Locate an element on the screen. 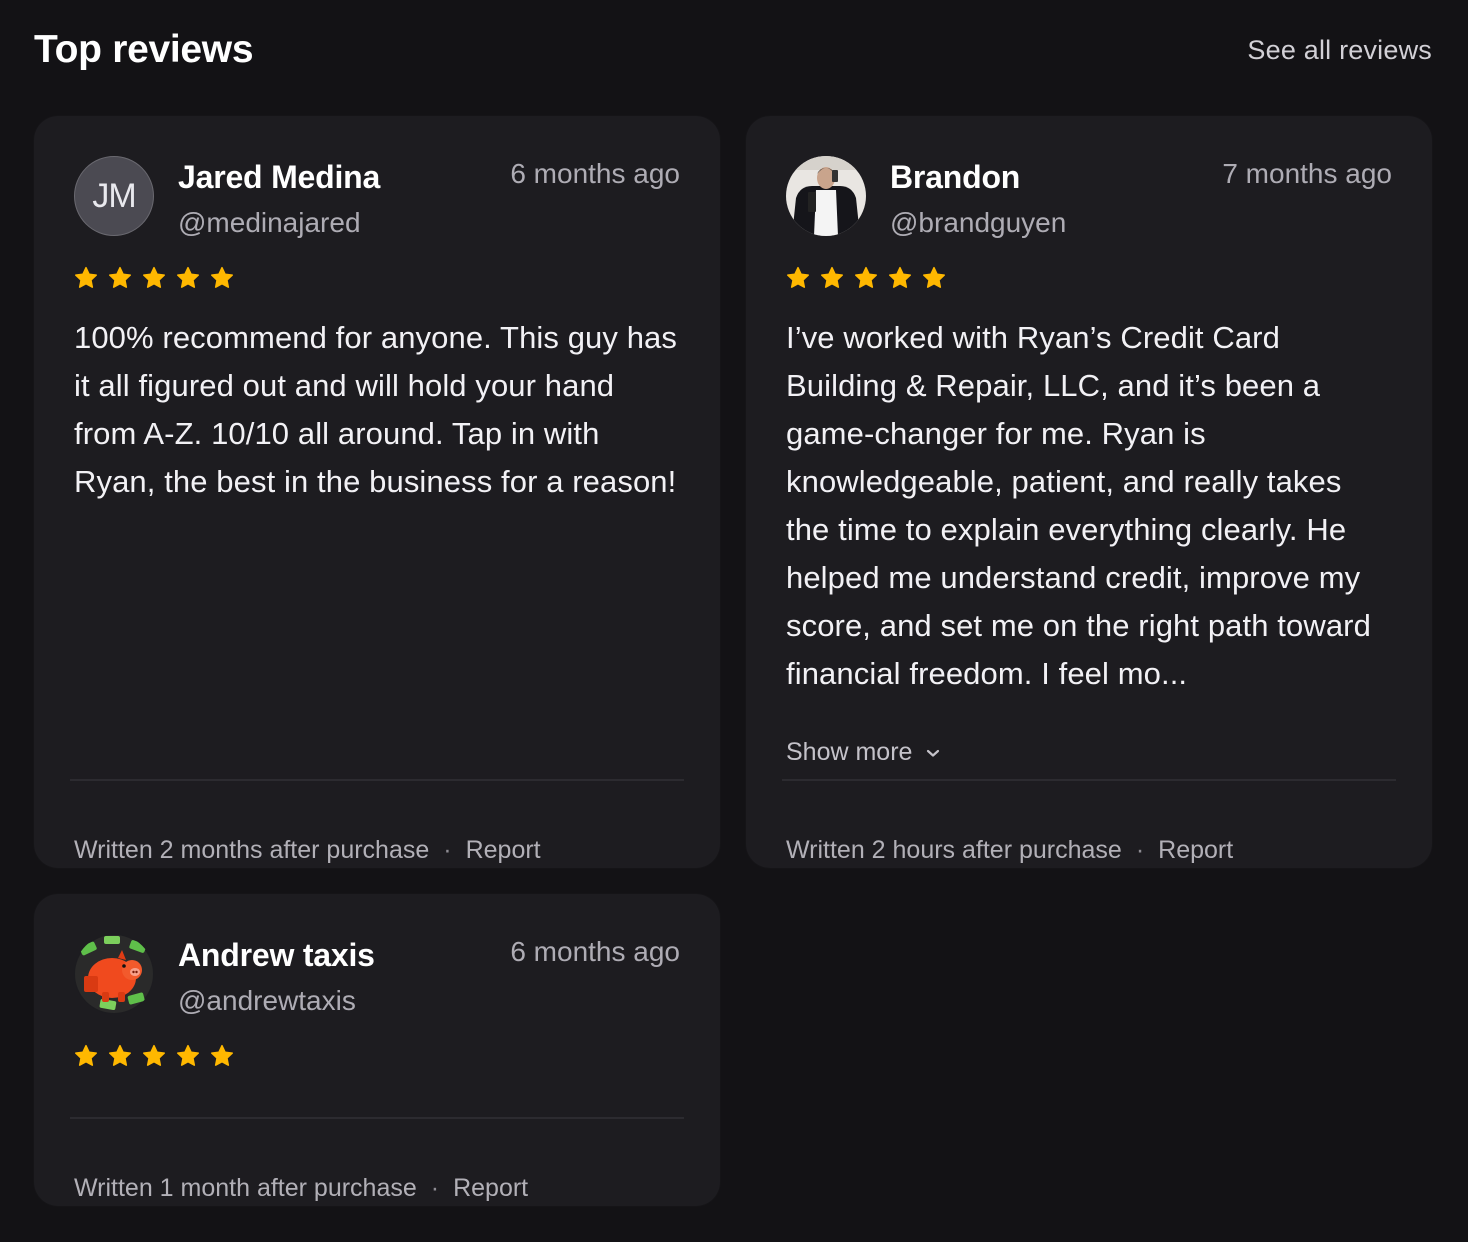  purchase-timing: Written 2 months after purchase is located at coordinates (252, 850).